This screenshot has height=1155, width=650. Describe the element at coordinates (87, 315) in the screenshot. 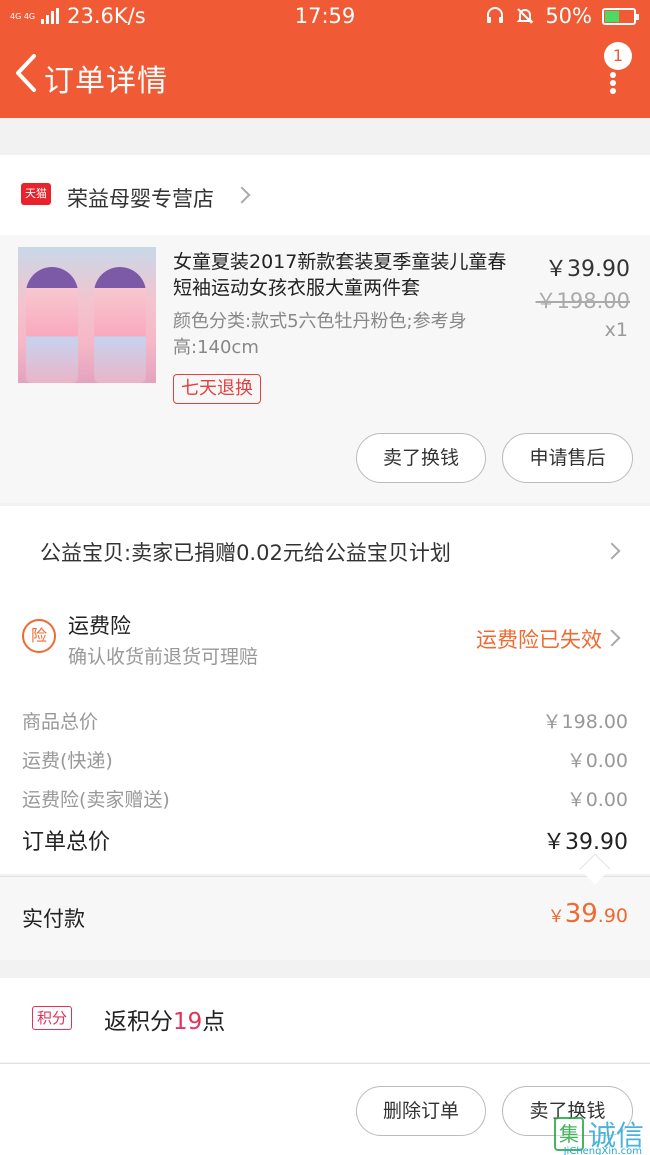

I see `product-image` at that location.